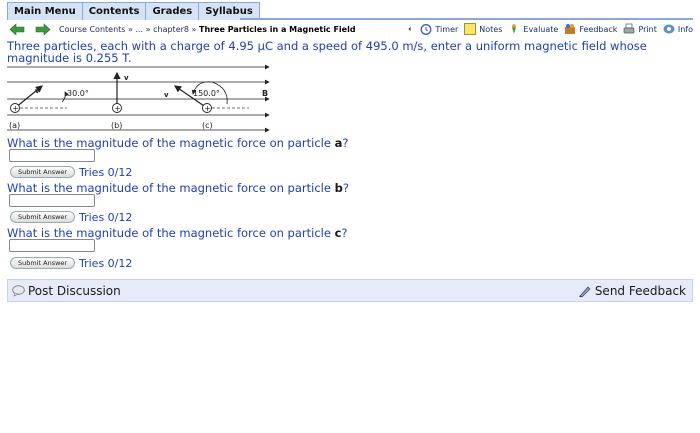 The height and width of the screenshot is (433, 700). I want to click on answer-input-a, so click(52, 155).